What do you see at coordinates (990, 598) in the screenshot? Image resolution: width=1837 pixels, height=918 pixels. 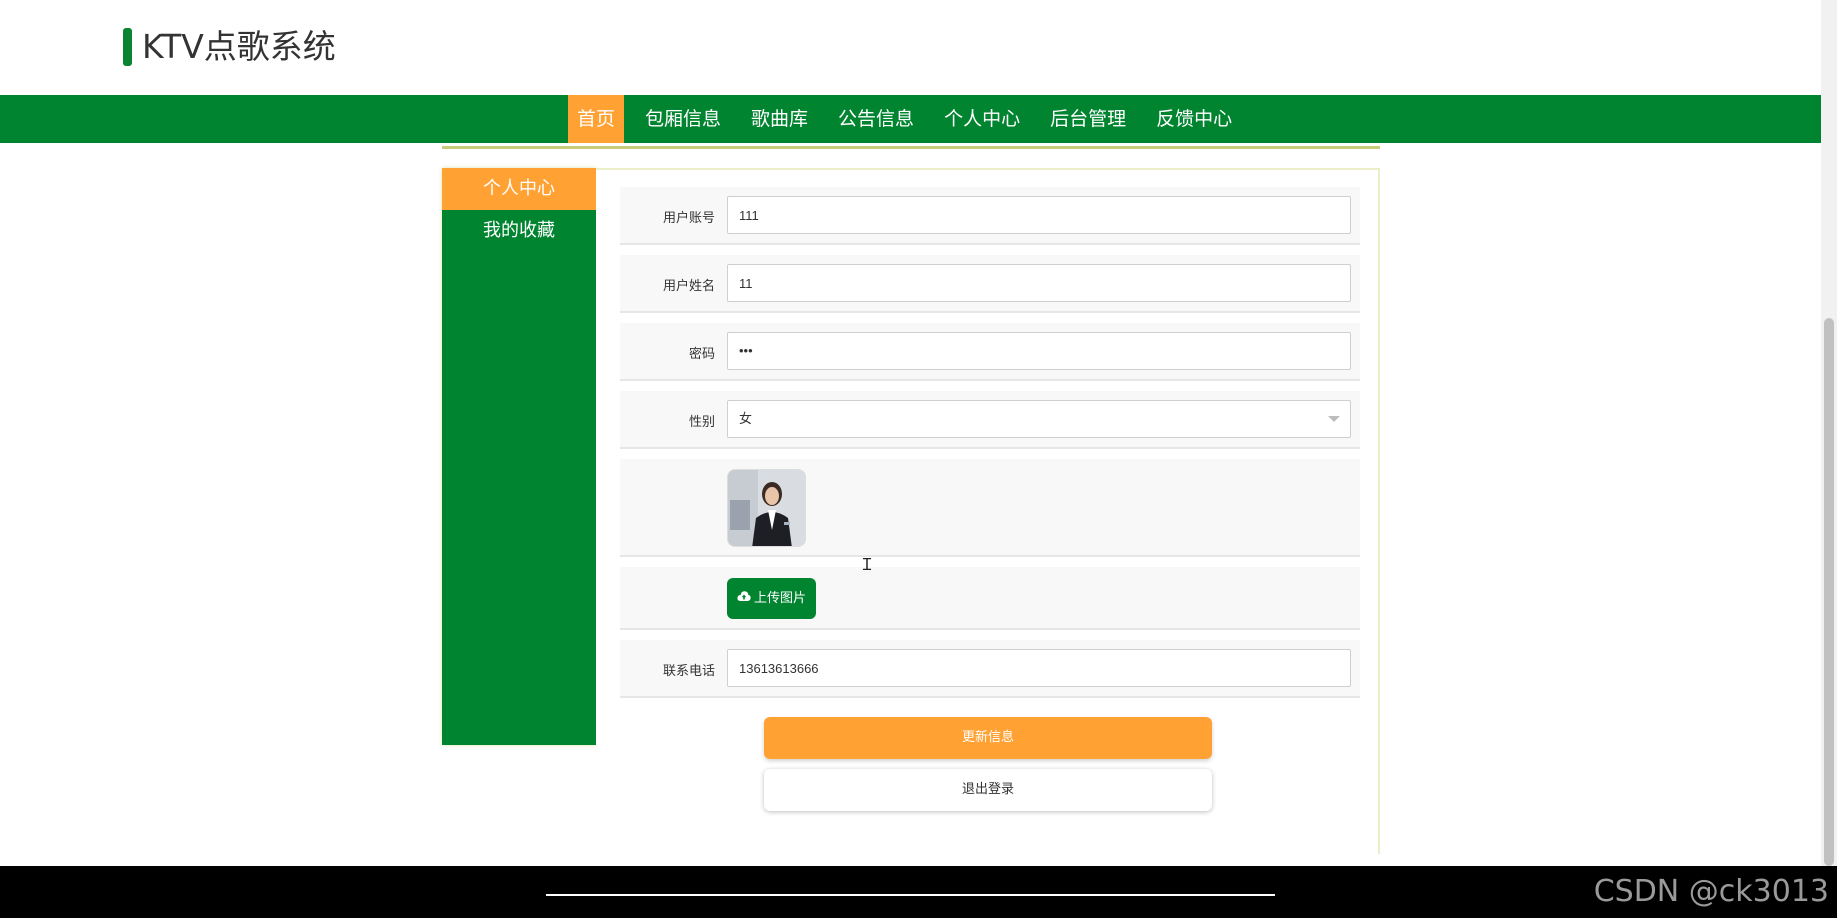 I see `upload-row: 上传图片` at bounding box center [990, 598].